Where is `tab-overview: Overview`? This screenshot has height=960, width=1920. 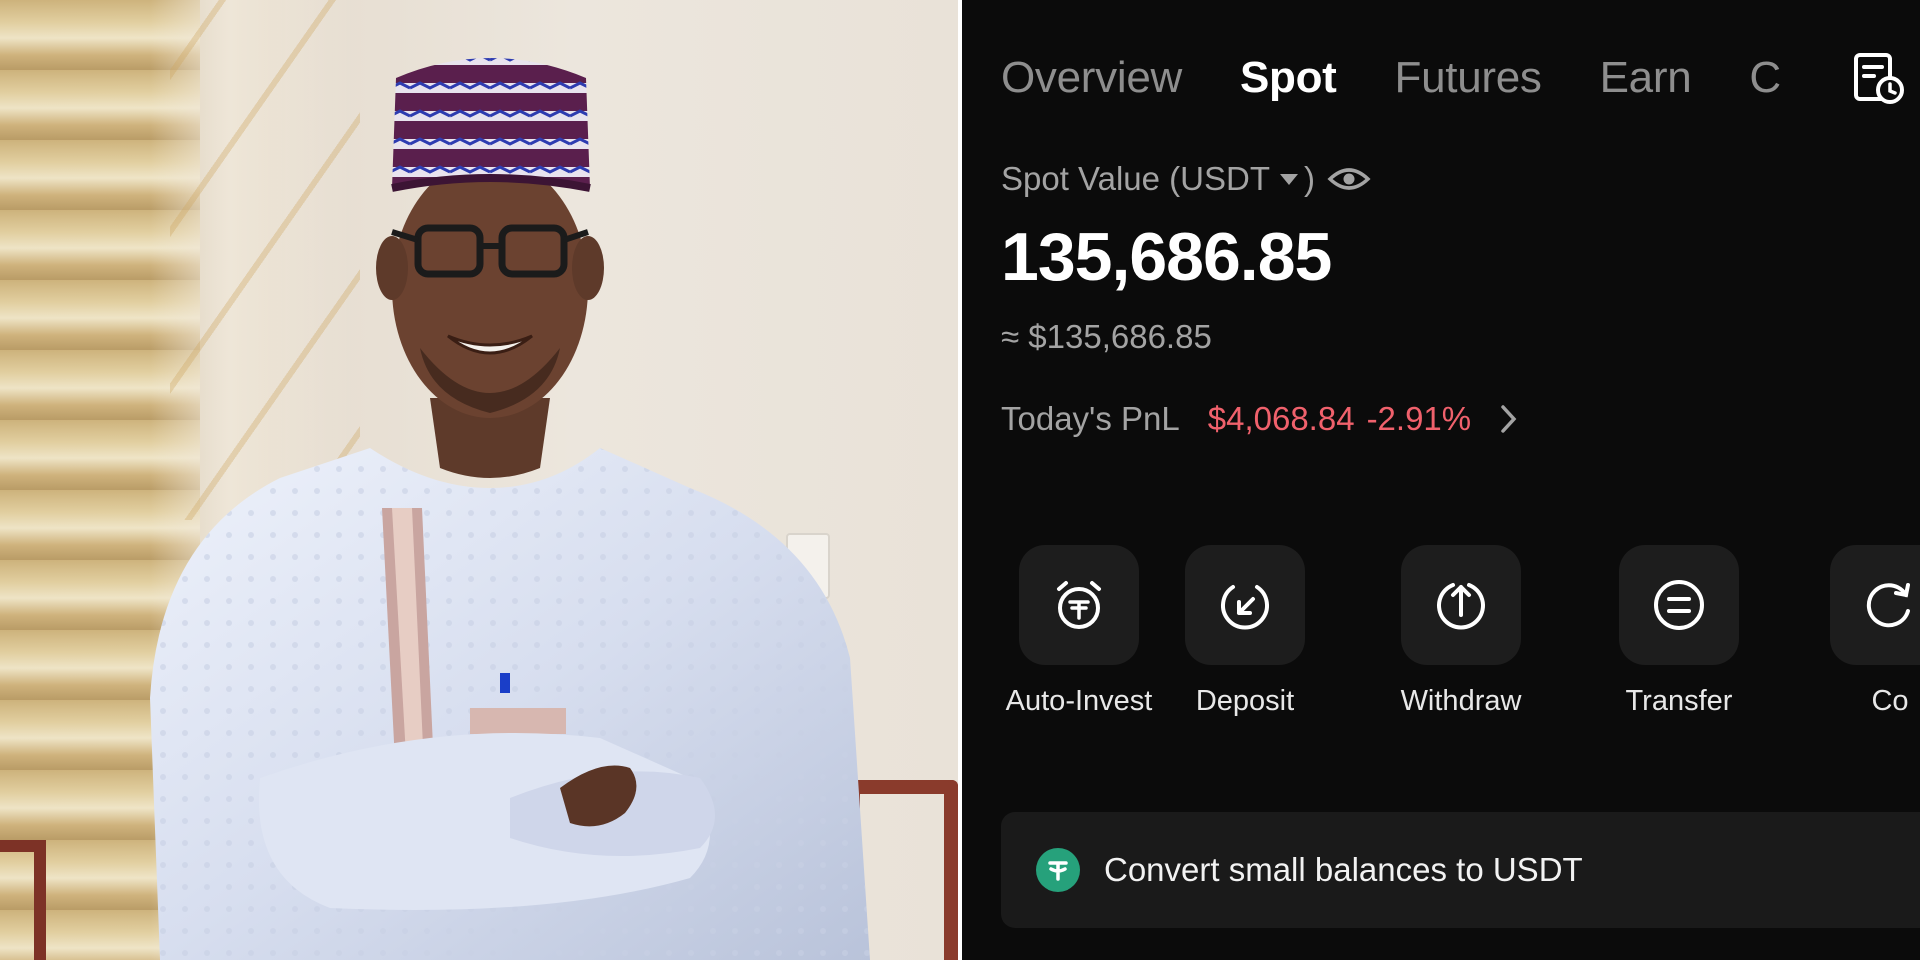 tab-overview: Overview is located at coordinates (1091, 78).